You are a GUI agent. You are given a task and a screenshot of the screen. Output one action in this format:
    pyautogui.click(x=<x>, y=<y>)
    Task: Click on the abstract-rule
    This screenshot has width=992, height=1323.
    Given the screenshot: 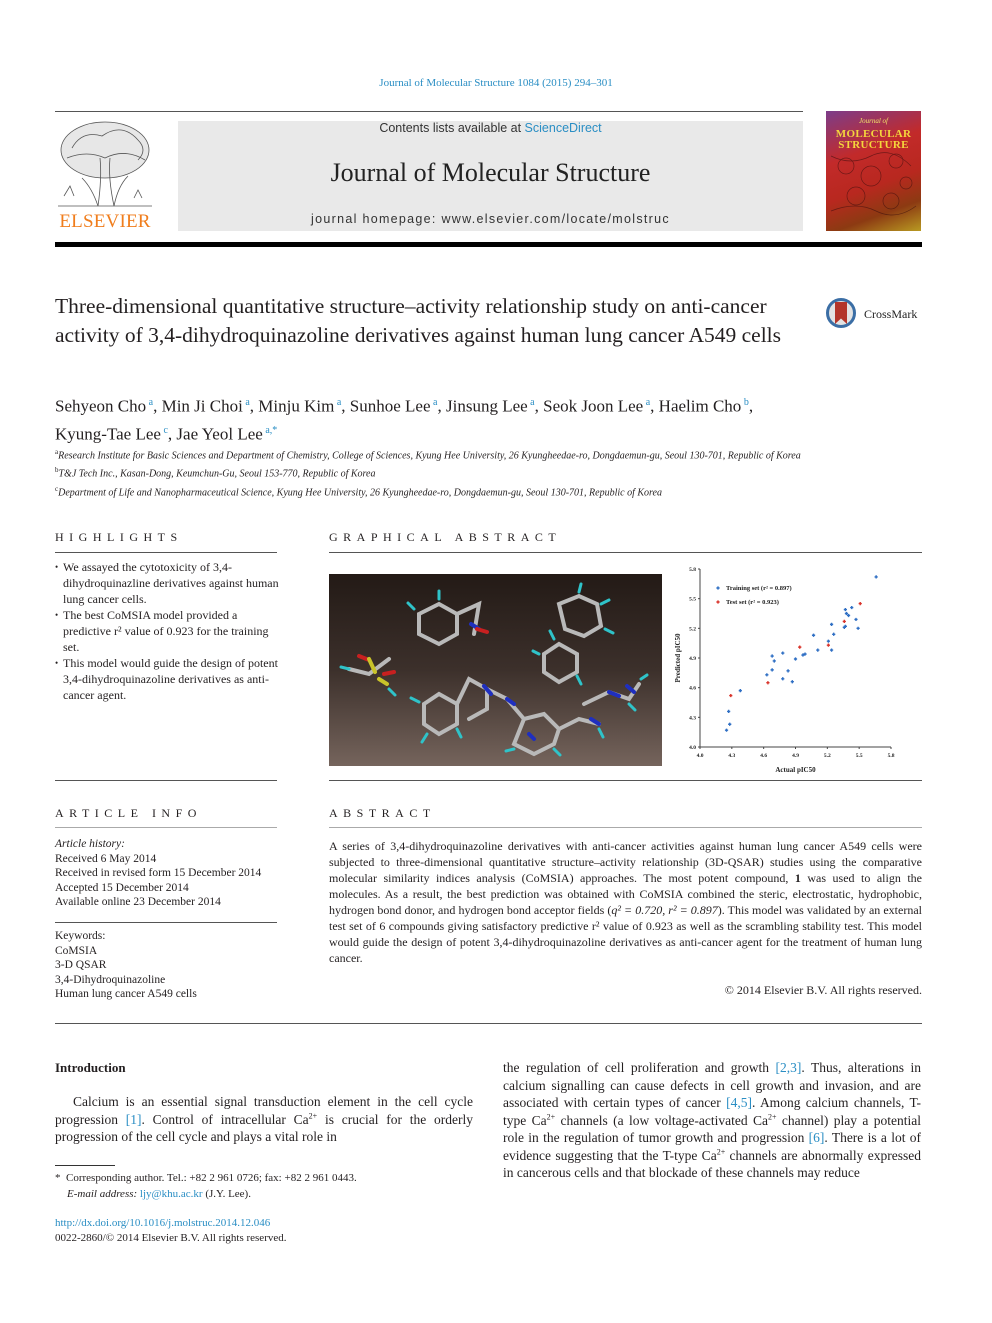 What is the action you would take?
    pyautogui.click(x=625, y=827)
    